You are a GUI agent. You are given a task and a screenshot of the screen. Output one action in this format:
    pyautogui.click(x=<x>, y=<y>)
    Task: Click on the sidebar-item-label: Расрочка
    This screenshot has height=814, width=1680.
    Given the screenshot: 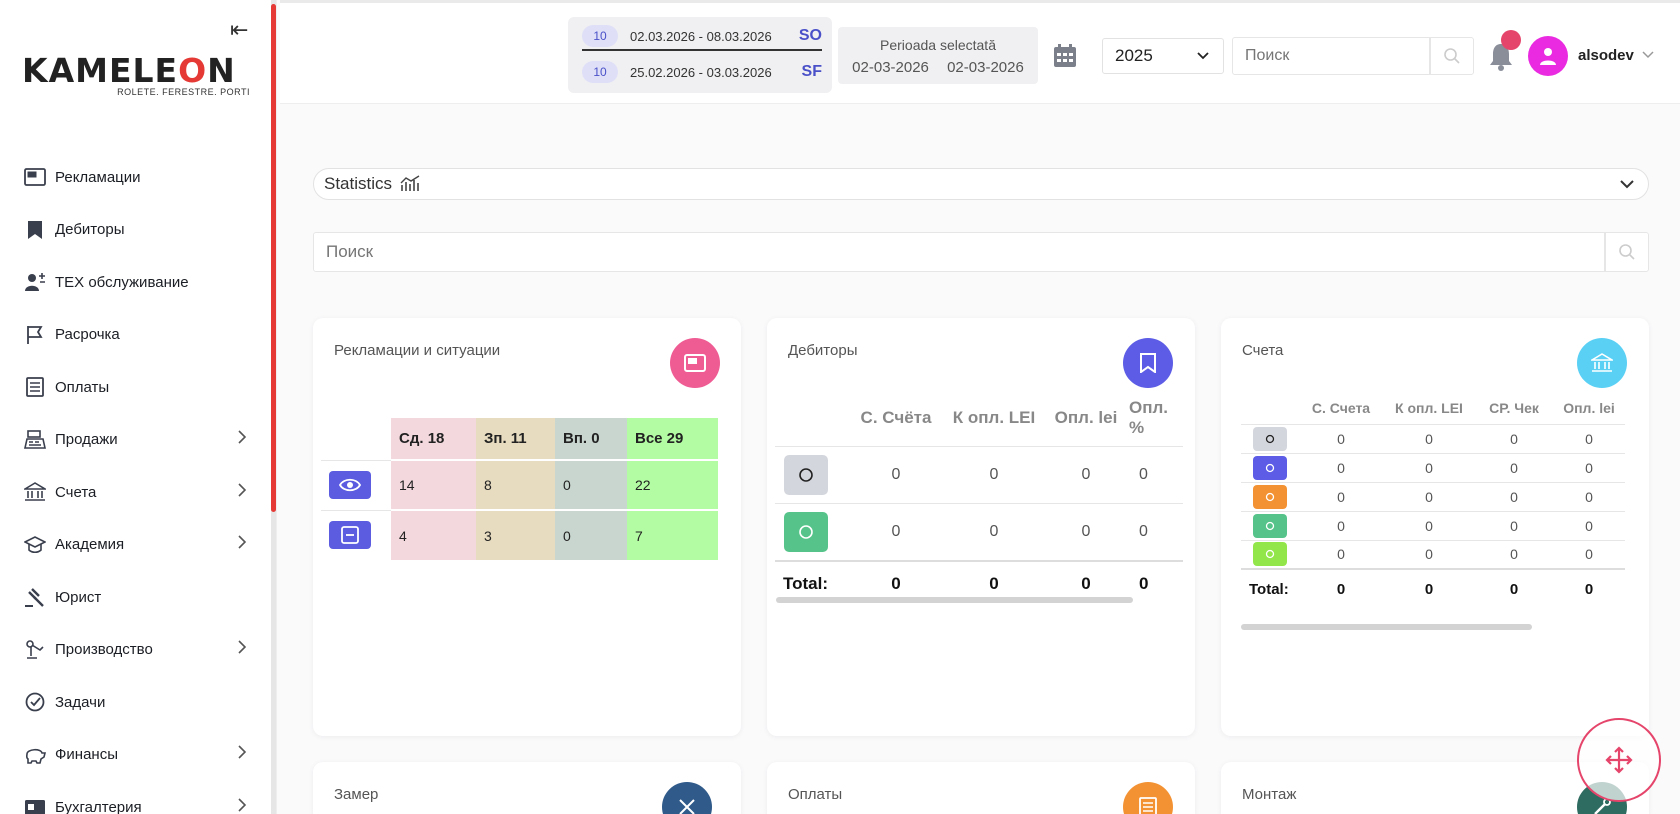 What is the action you would take?
    pyautogui.click(x=87, y=335)
    